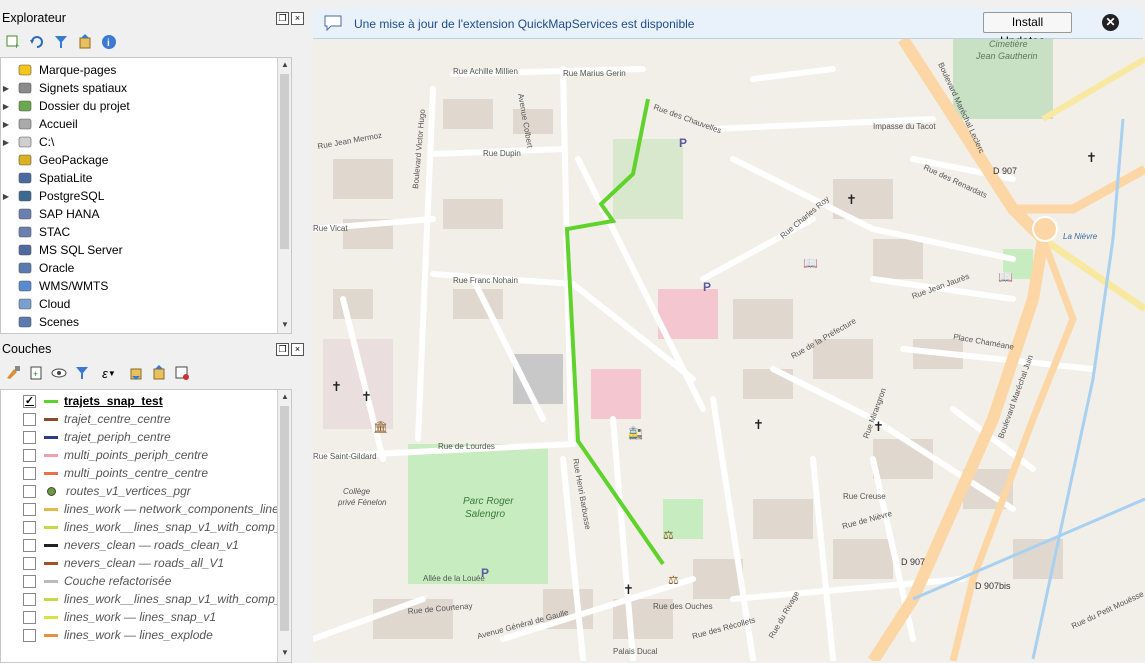  I want to click on refresh-icon, so click(37, 42).